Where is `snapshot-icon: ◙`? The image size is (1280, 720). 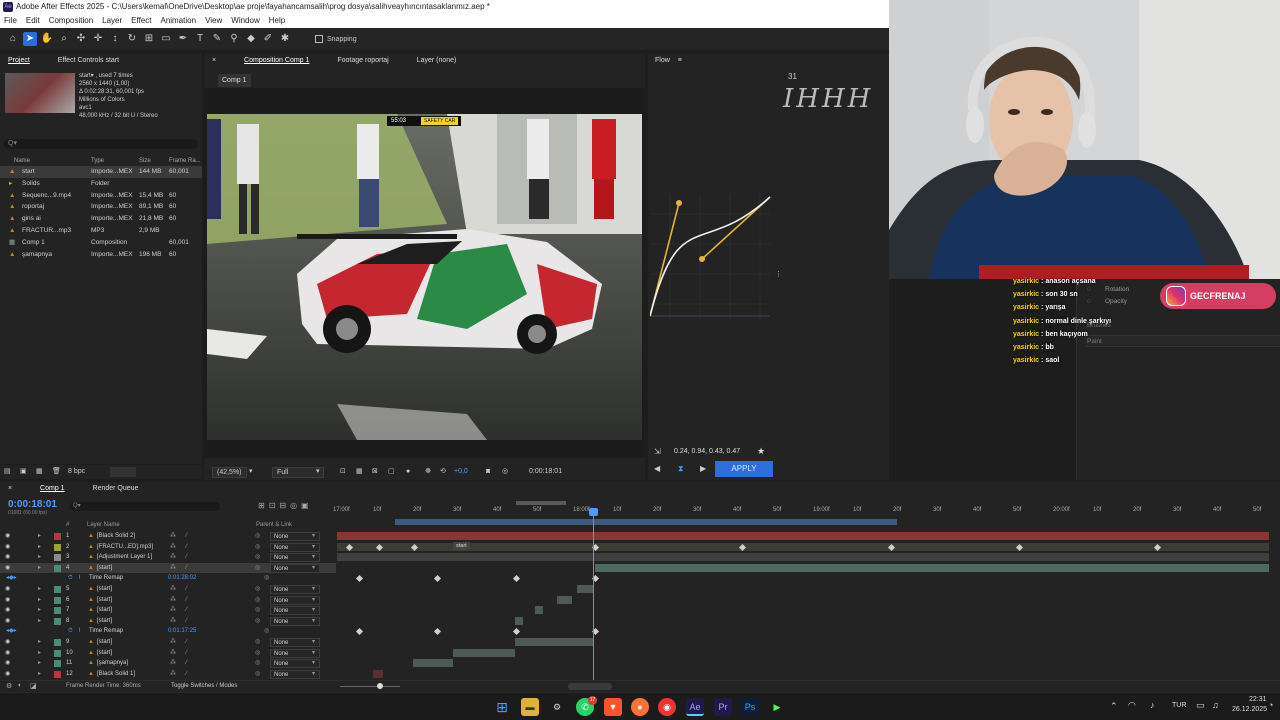 snapshot-icon: ◙ is located at coordinates (488, 472).